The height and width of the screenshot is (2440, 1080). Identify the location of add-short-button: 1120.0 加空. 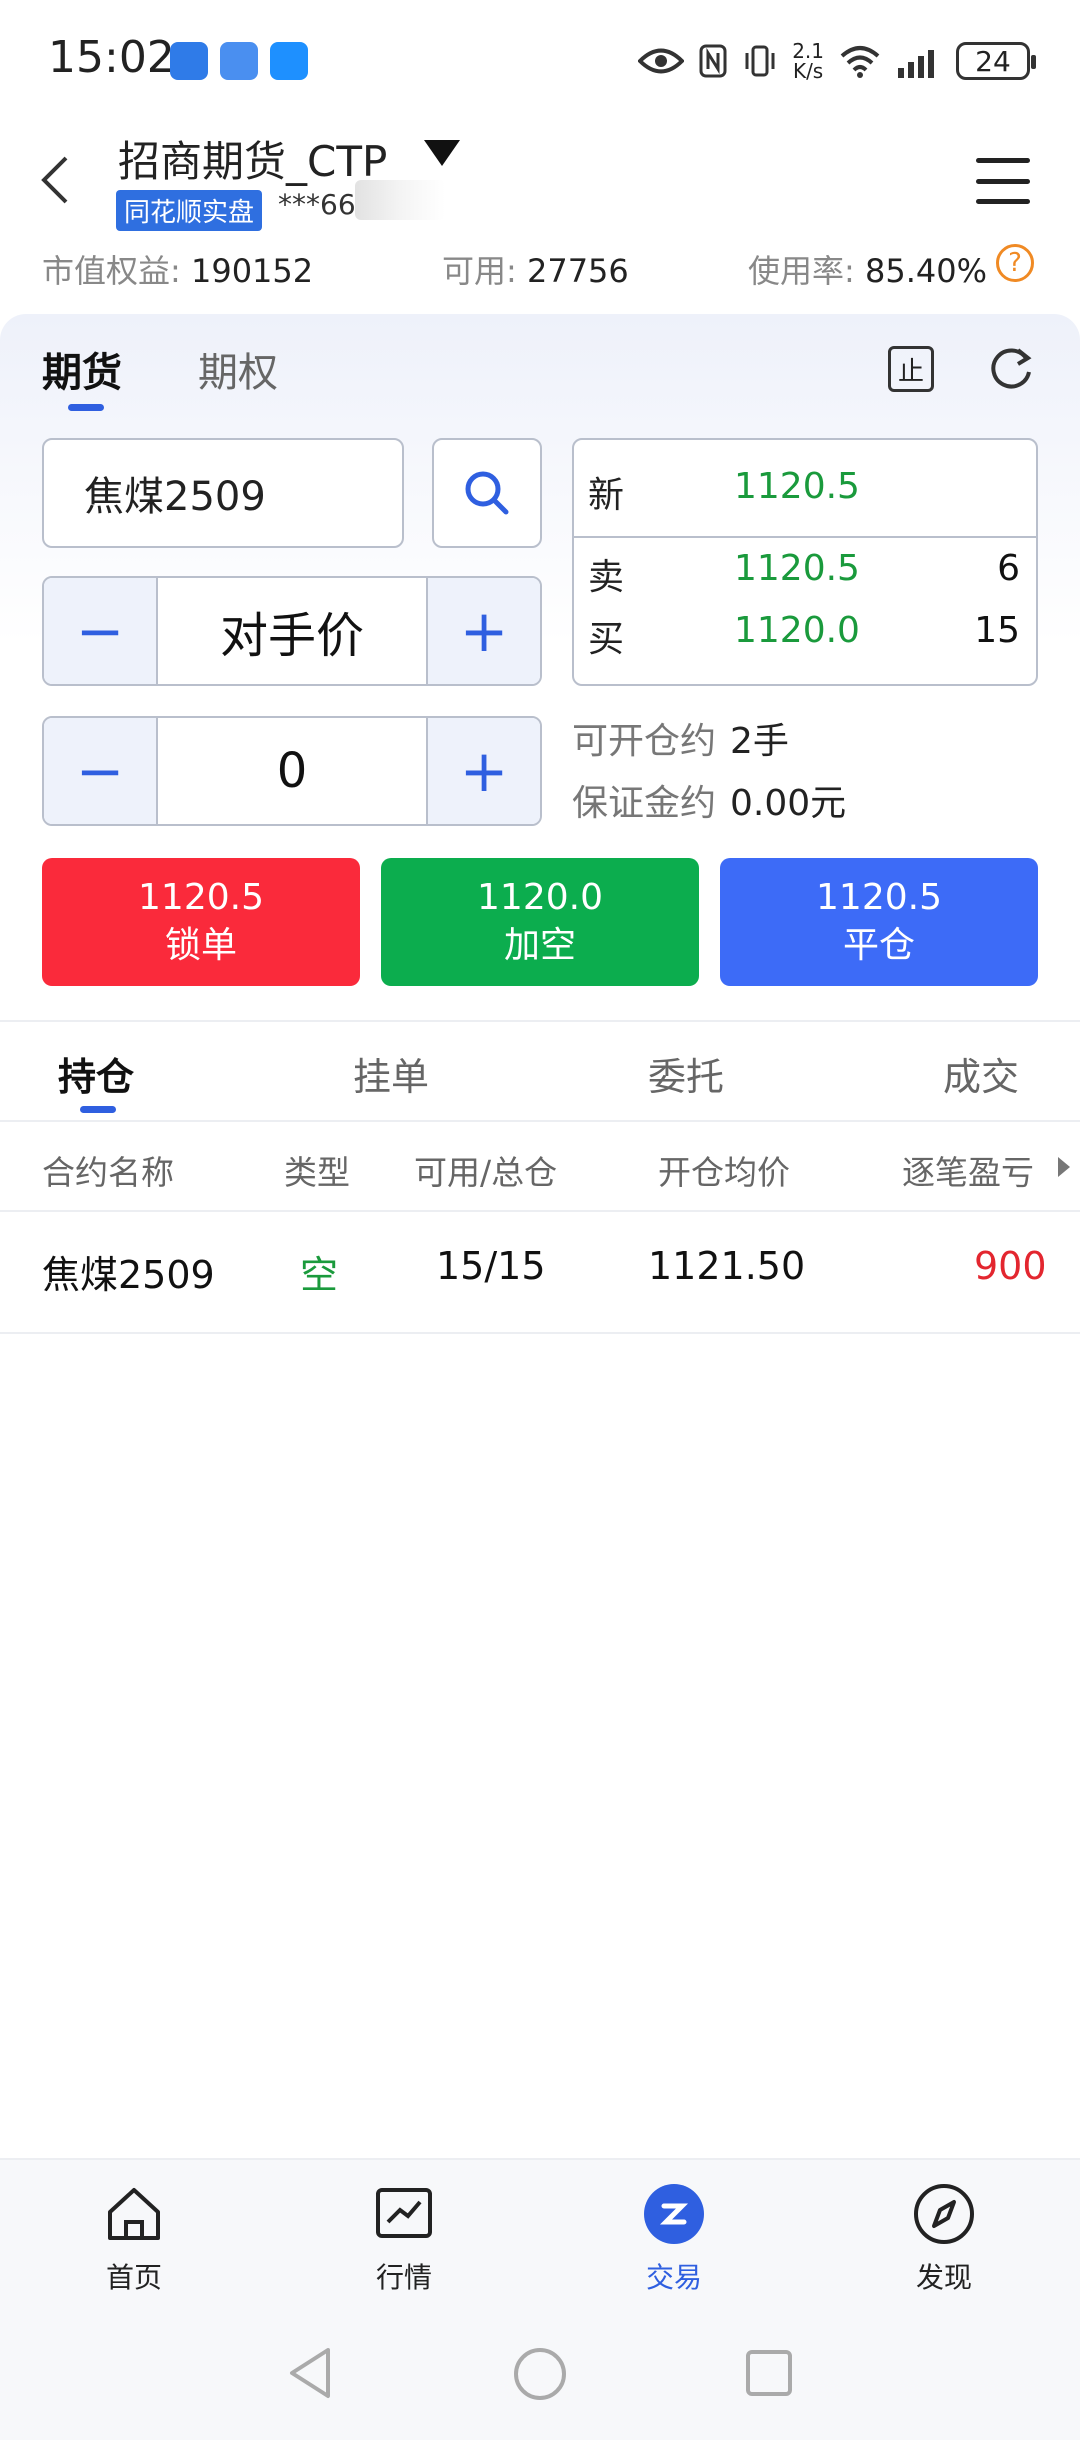
(540, 922).